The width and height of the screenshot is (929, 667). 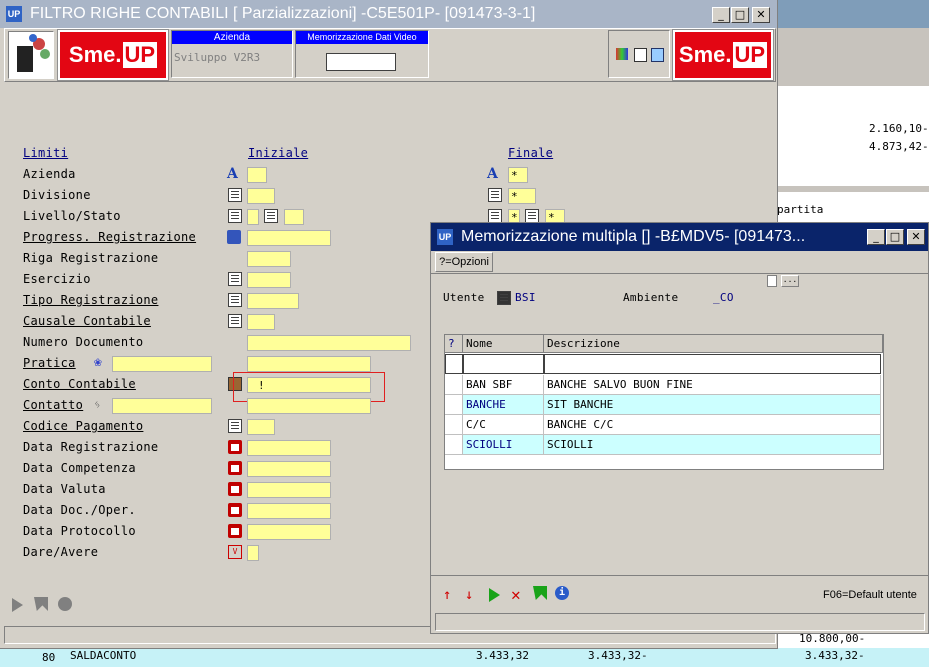 I want to click on cell-nome: SCIOLLI, so click(x=503, y=445).